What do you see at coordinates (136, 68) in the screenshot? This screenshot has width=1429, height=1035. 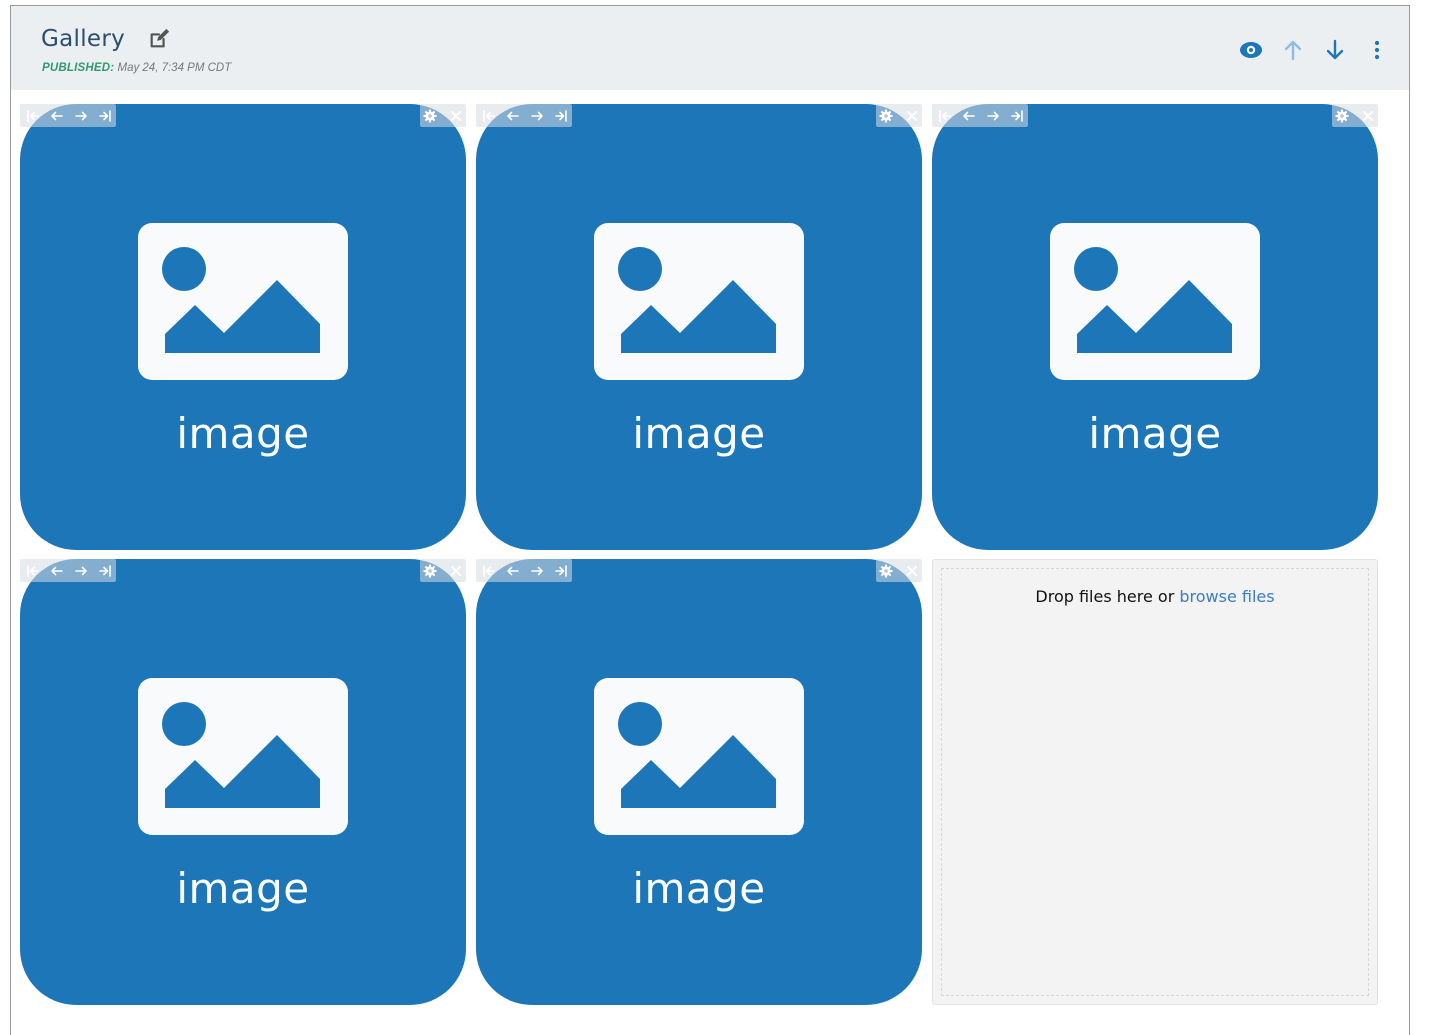 I see `publish-status: PUBLISHED: May 24, 7:34 PM CDT` at bounding box center [136, 68].